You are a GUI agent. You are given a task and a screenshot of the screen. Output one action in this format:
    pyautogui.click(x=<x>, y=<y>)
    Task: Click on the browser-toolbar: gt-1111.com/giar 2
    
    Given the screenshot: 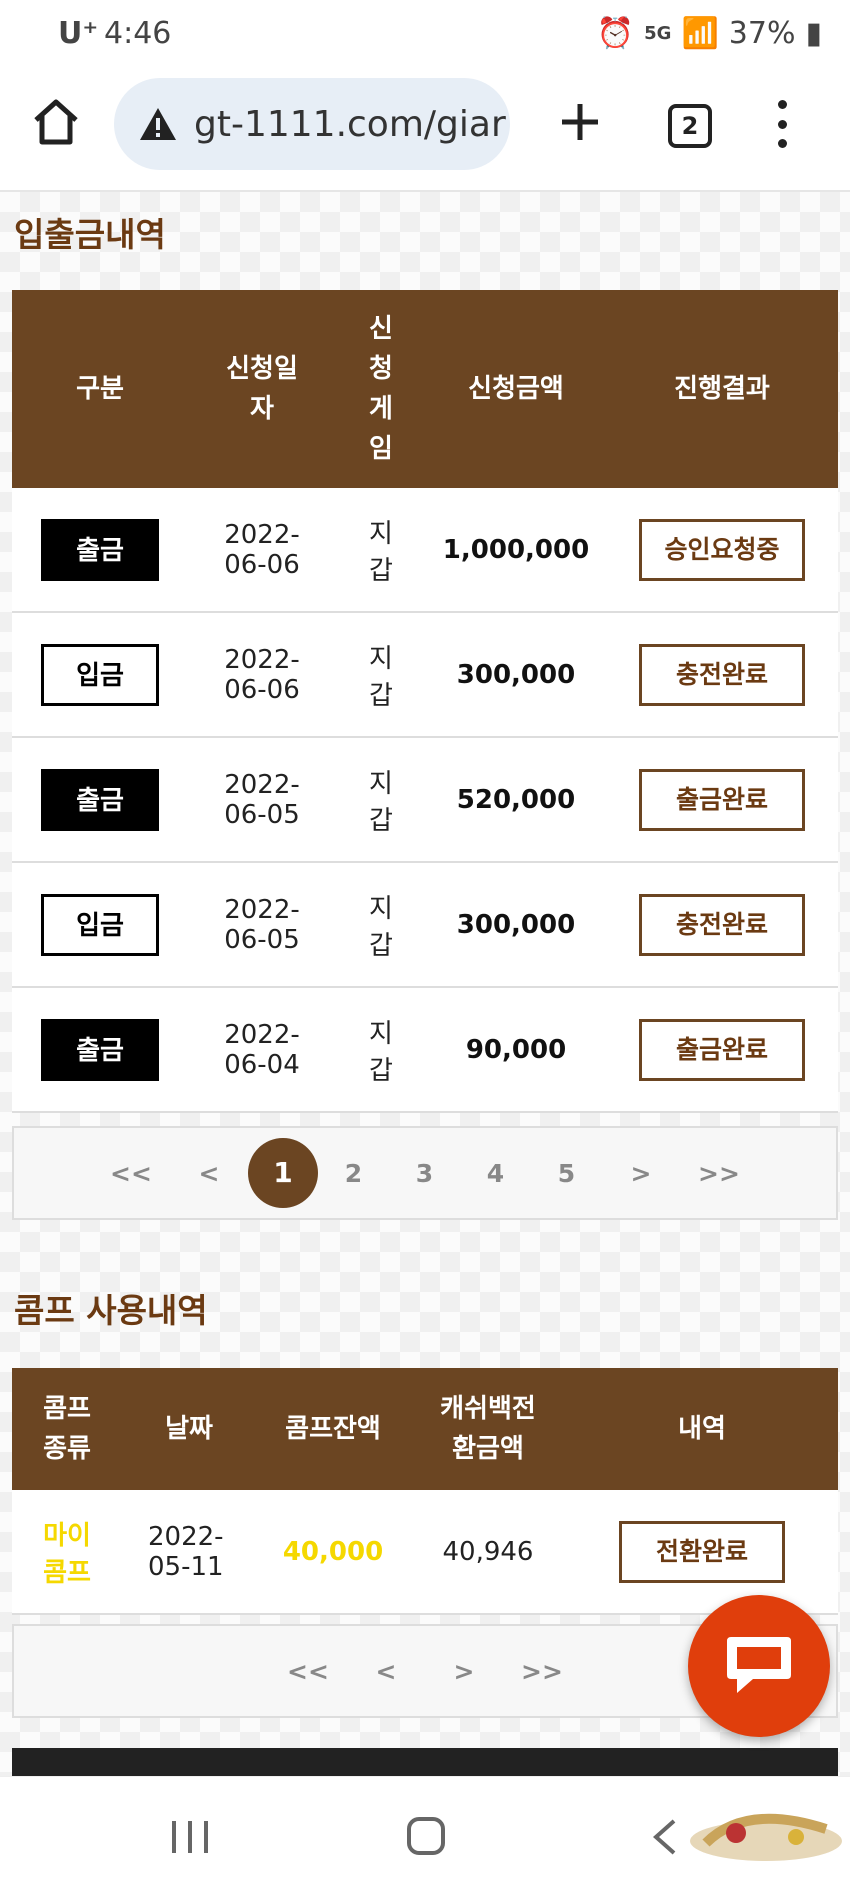 What is the action you would take?
    pyautogui.click(x=425, y=131)
    